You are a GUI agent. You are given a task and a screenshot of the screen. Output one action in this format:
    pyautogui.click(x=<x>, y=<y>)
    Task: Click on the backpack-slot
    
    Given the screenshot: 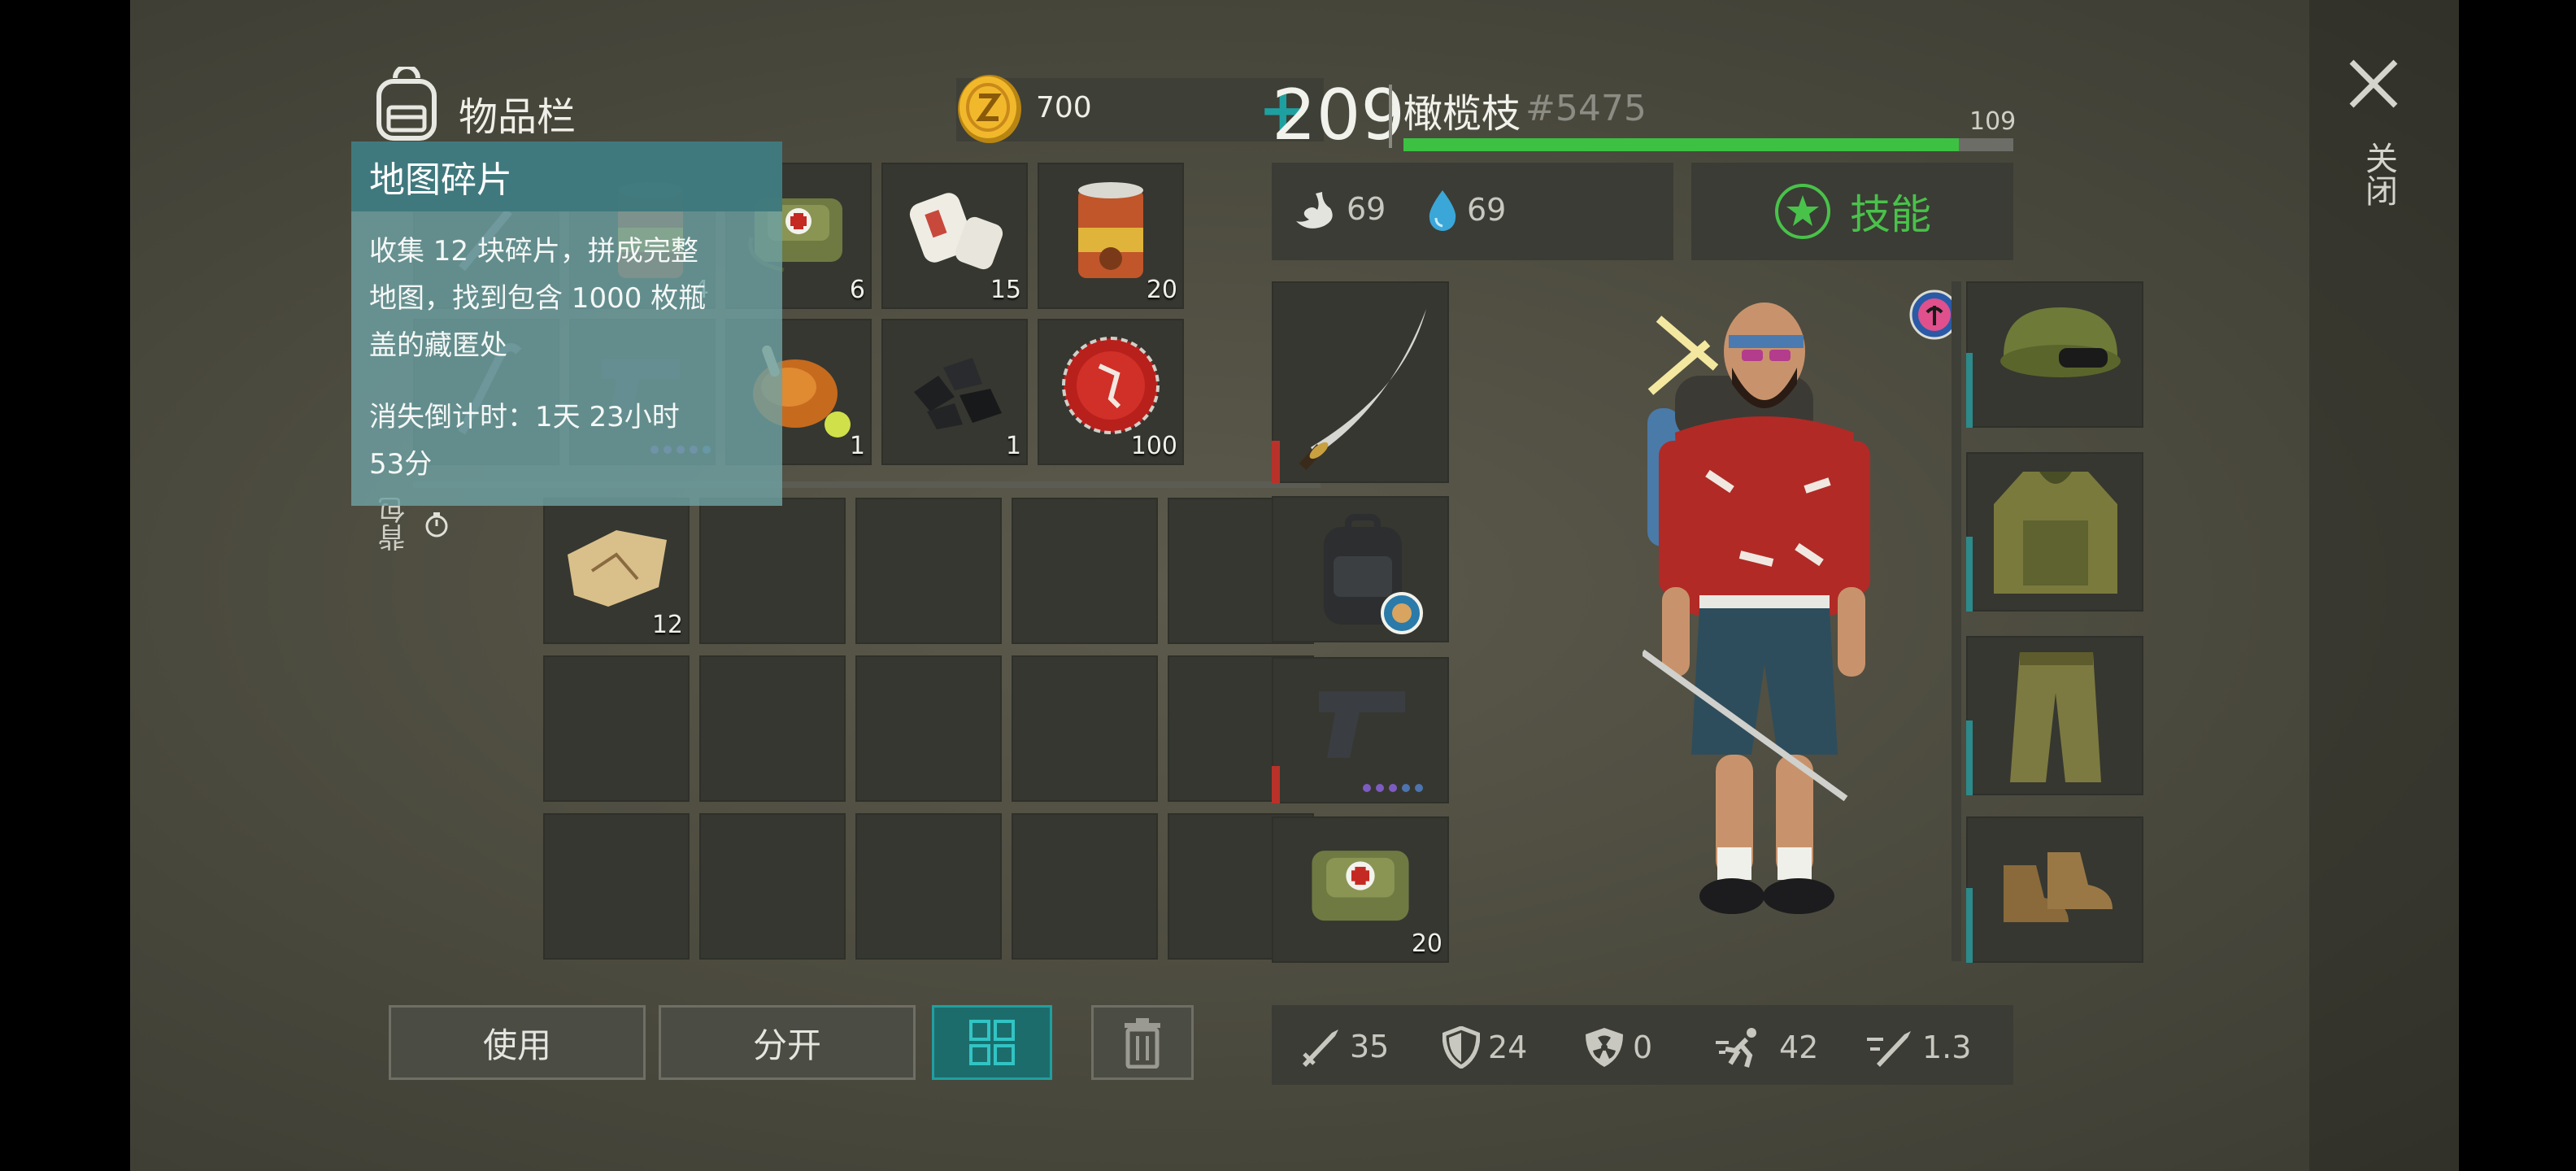 What is the action you would take?
    pyautogui.click(x=1360, y=569)
    